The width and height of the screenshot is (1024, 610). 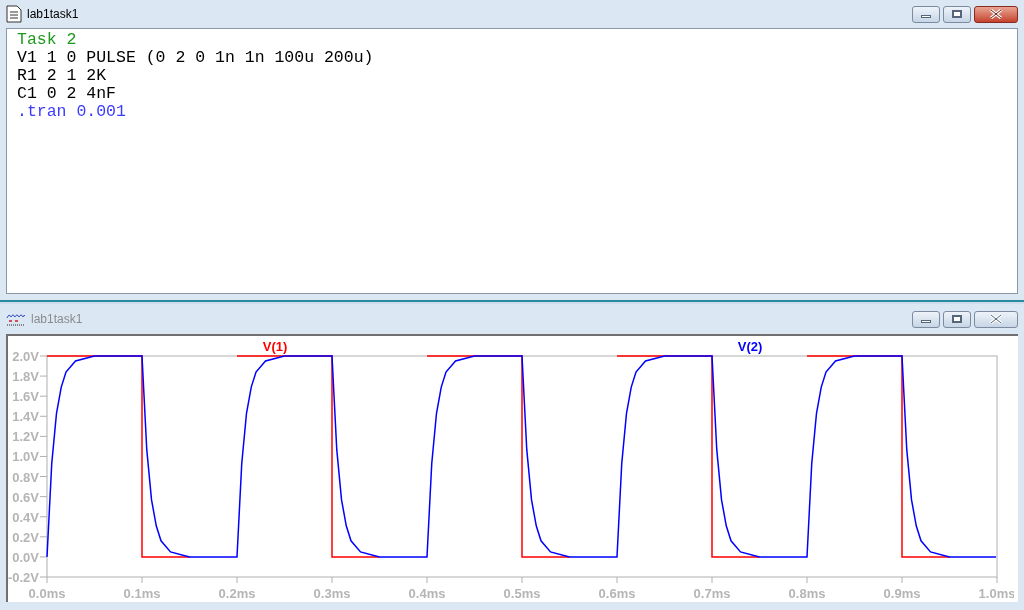 What do you see at coordinates (26, 457) in the screenshot?
I see `y-tick-label: 1.0V` at bounding box center [26, 457].